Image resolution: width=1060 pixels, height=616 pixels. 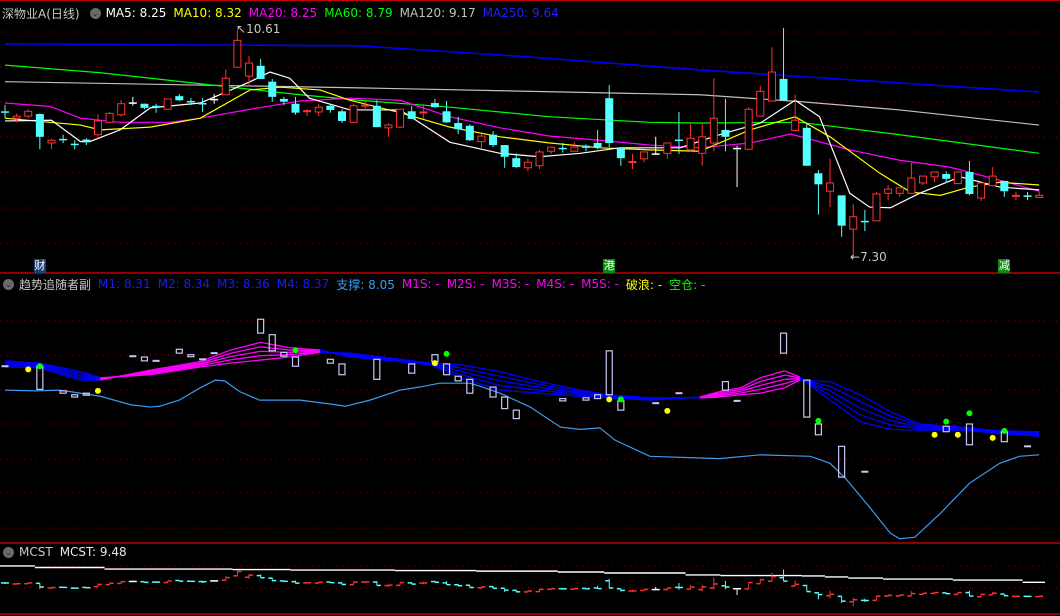 I want to click on ma60-label: MA60: 8.79, so click(x=358, y=13).